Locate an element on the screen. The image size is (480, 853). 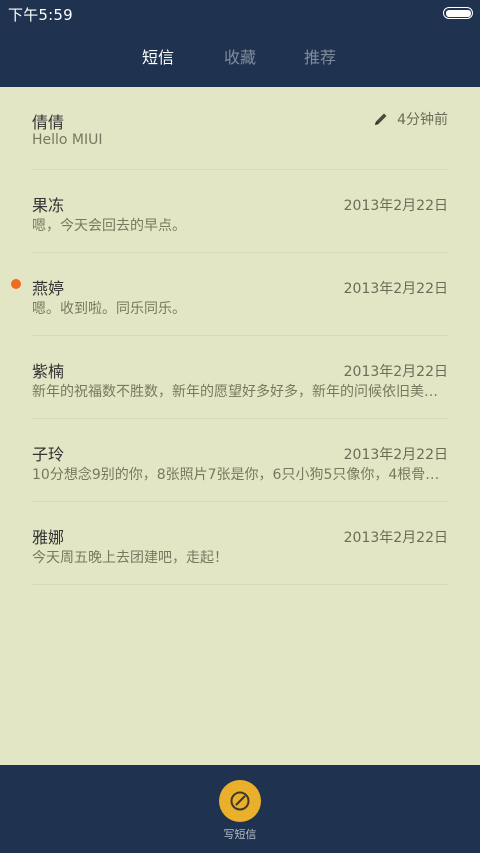
message-snippet: 今天周五晚上去团建吧，走起！ is located at coordinates (130, 558).